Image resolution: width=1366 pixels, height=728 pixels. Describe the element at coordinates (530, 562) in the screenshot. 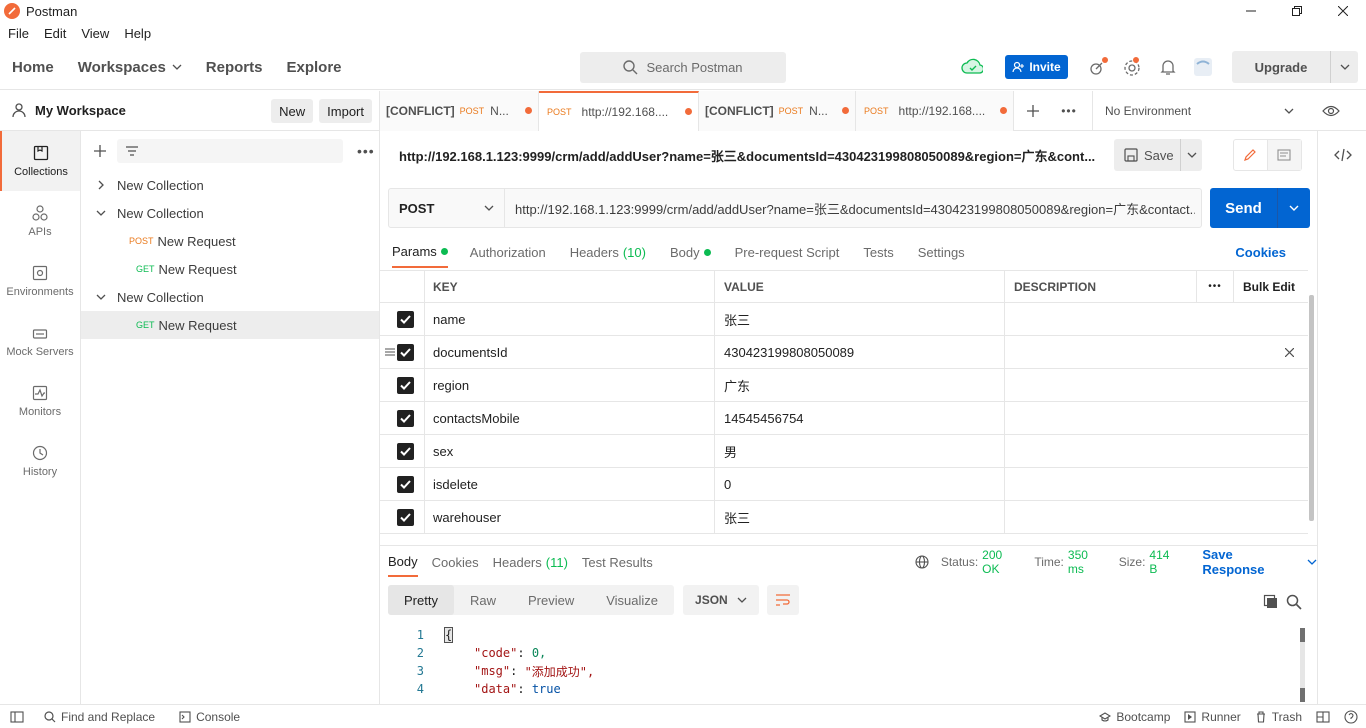

I see `response-tab-headers: Headers (11)` at that location.